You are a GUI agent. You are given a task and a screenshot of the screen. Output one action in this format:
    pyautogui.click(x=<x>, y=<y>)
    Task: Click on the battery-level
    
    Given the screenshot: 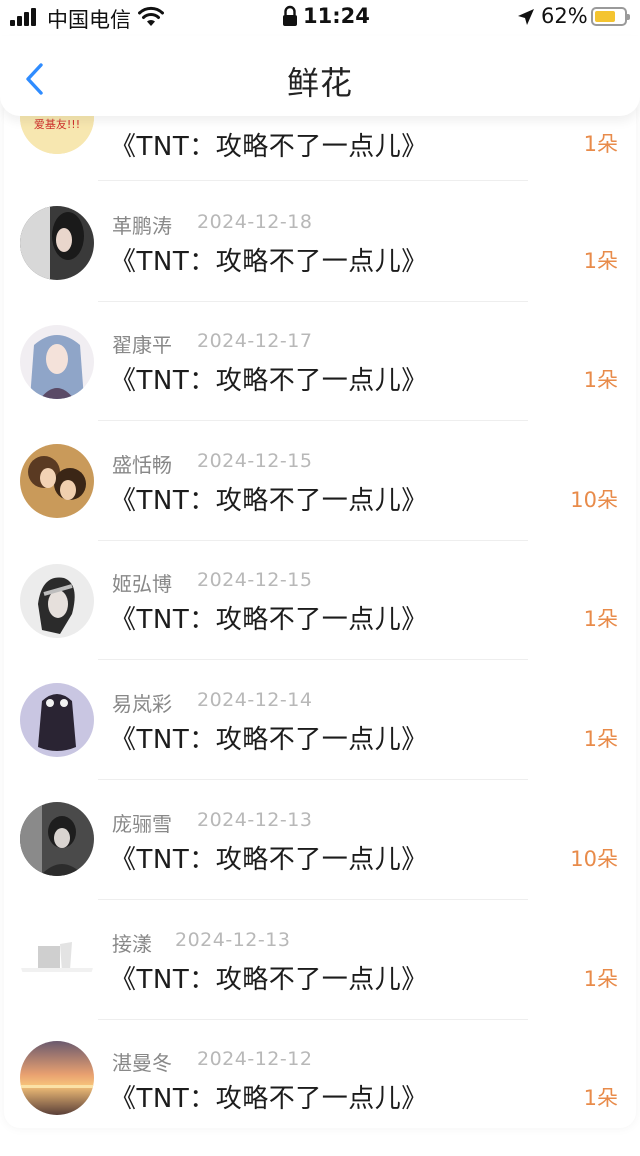 What is the action you would take?
    pyautogui.click(x=605, y=16)
    